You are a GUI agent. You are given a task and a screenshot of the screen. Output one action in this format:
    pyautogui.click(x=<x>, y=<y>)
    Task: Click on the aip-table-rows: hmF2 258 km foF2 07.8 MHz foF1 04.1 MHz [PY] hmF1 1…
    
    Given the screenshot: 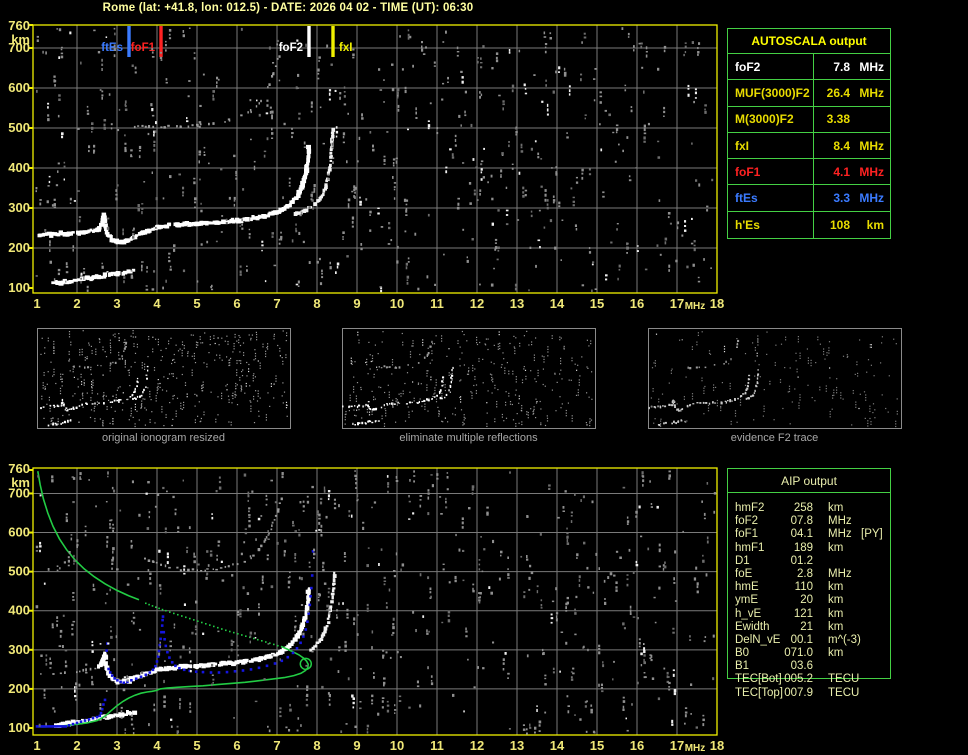 What is the action you would take?
    pyautogui.click(x=812, y=601)
    